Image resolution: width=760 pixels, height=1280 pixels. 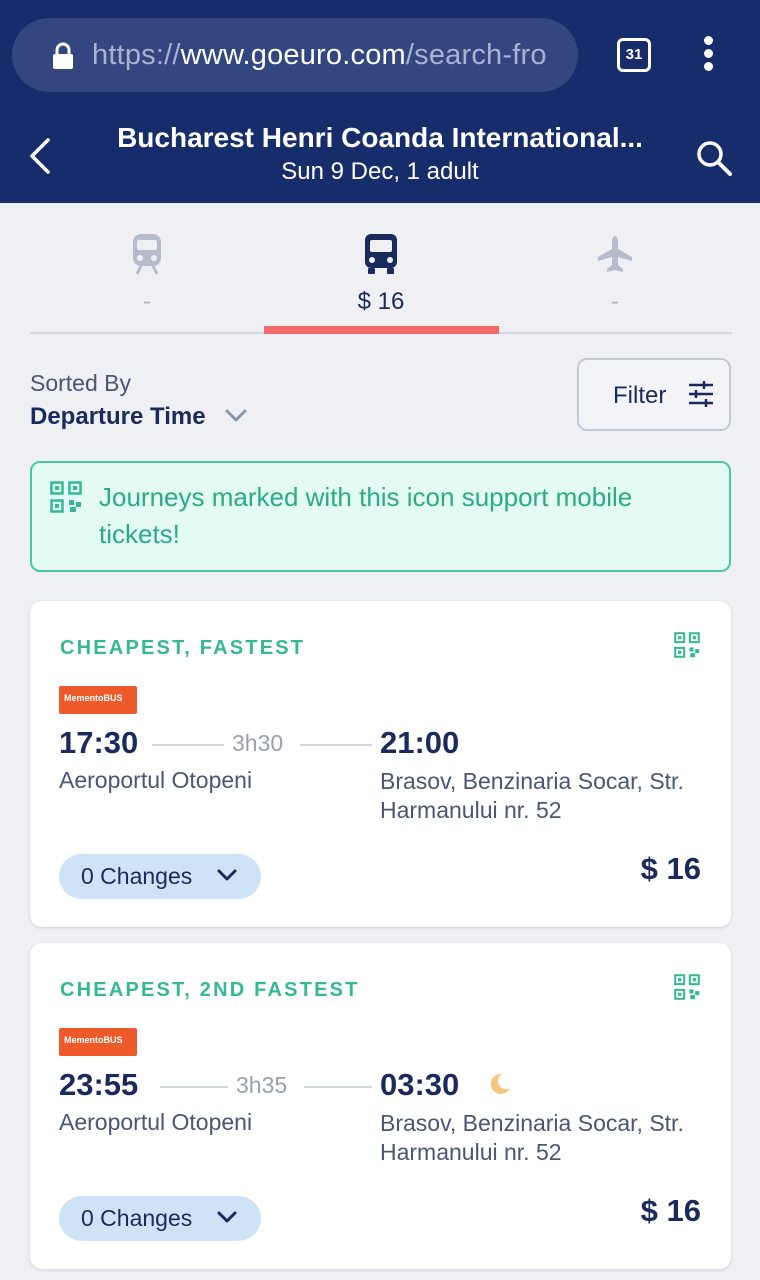 What do you see at coordinates (63, 55) in the screenshot?
I see `lock-icon` at bounding box center [63, 55].